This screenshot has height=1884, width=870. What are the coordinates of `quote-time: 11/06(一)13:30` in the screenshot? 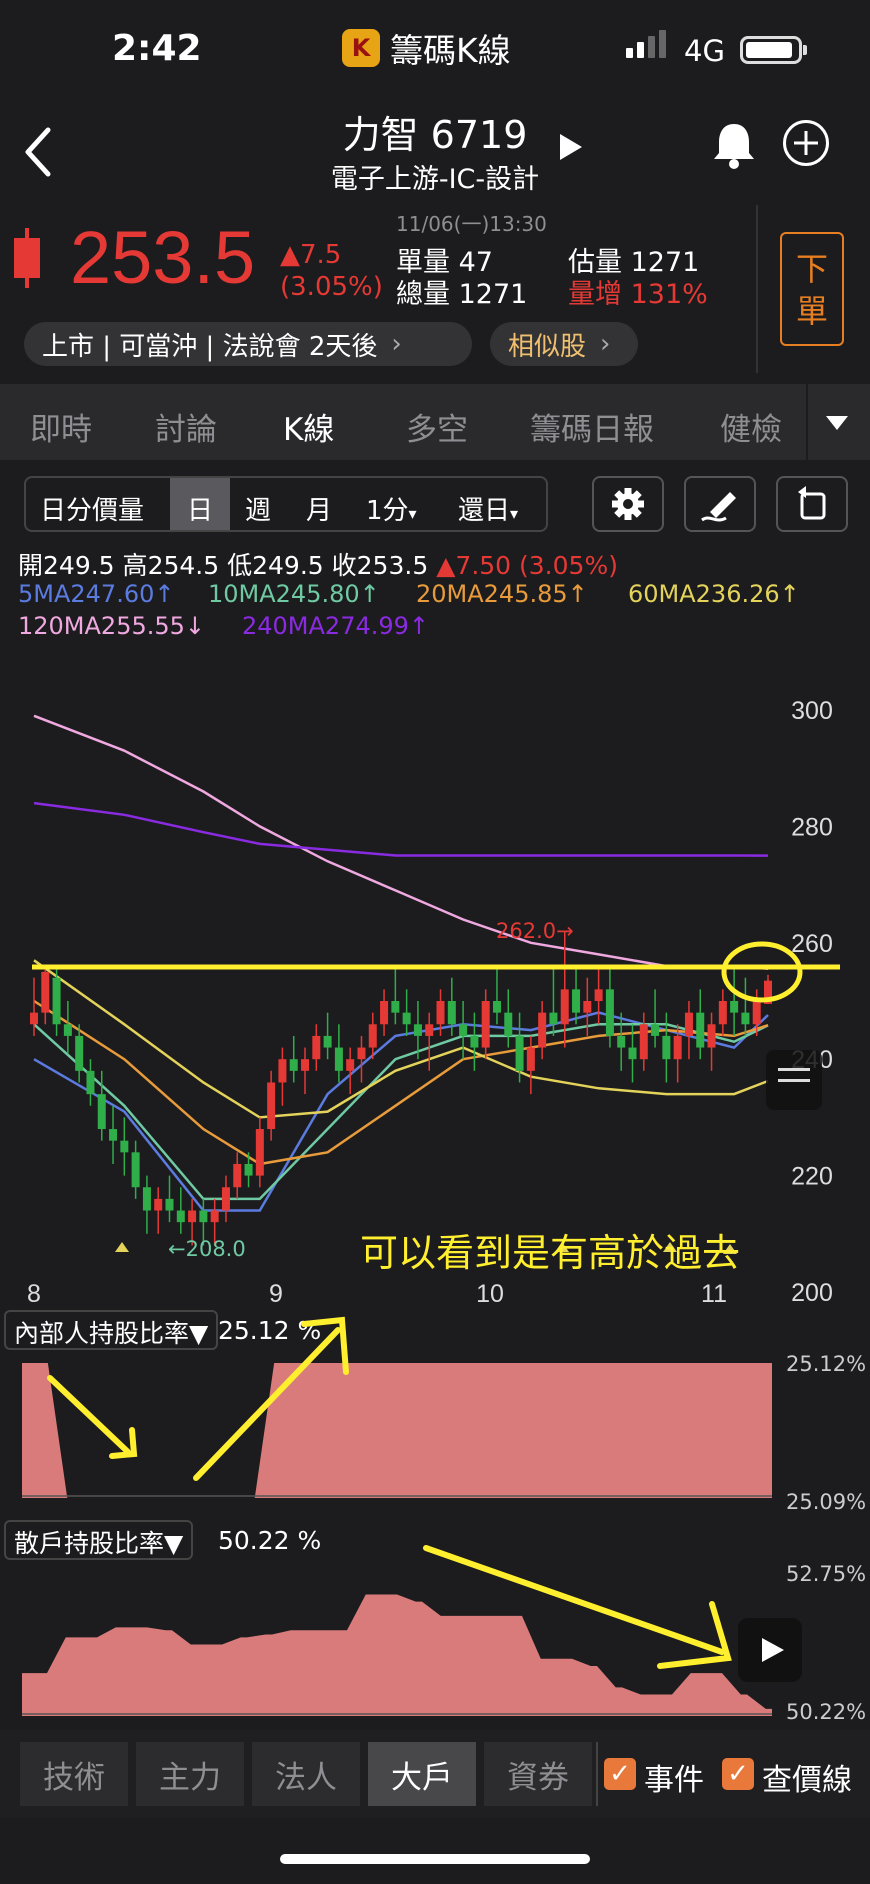 It's located at (471, 224).